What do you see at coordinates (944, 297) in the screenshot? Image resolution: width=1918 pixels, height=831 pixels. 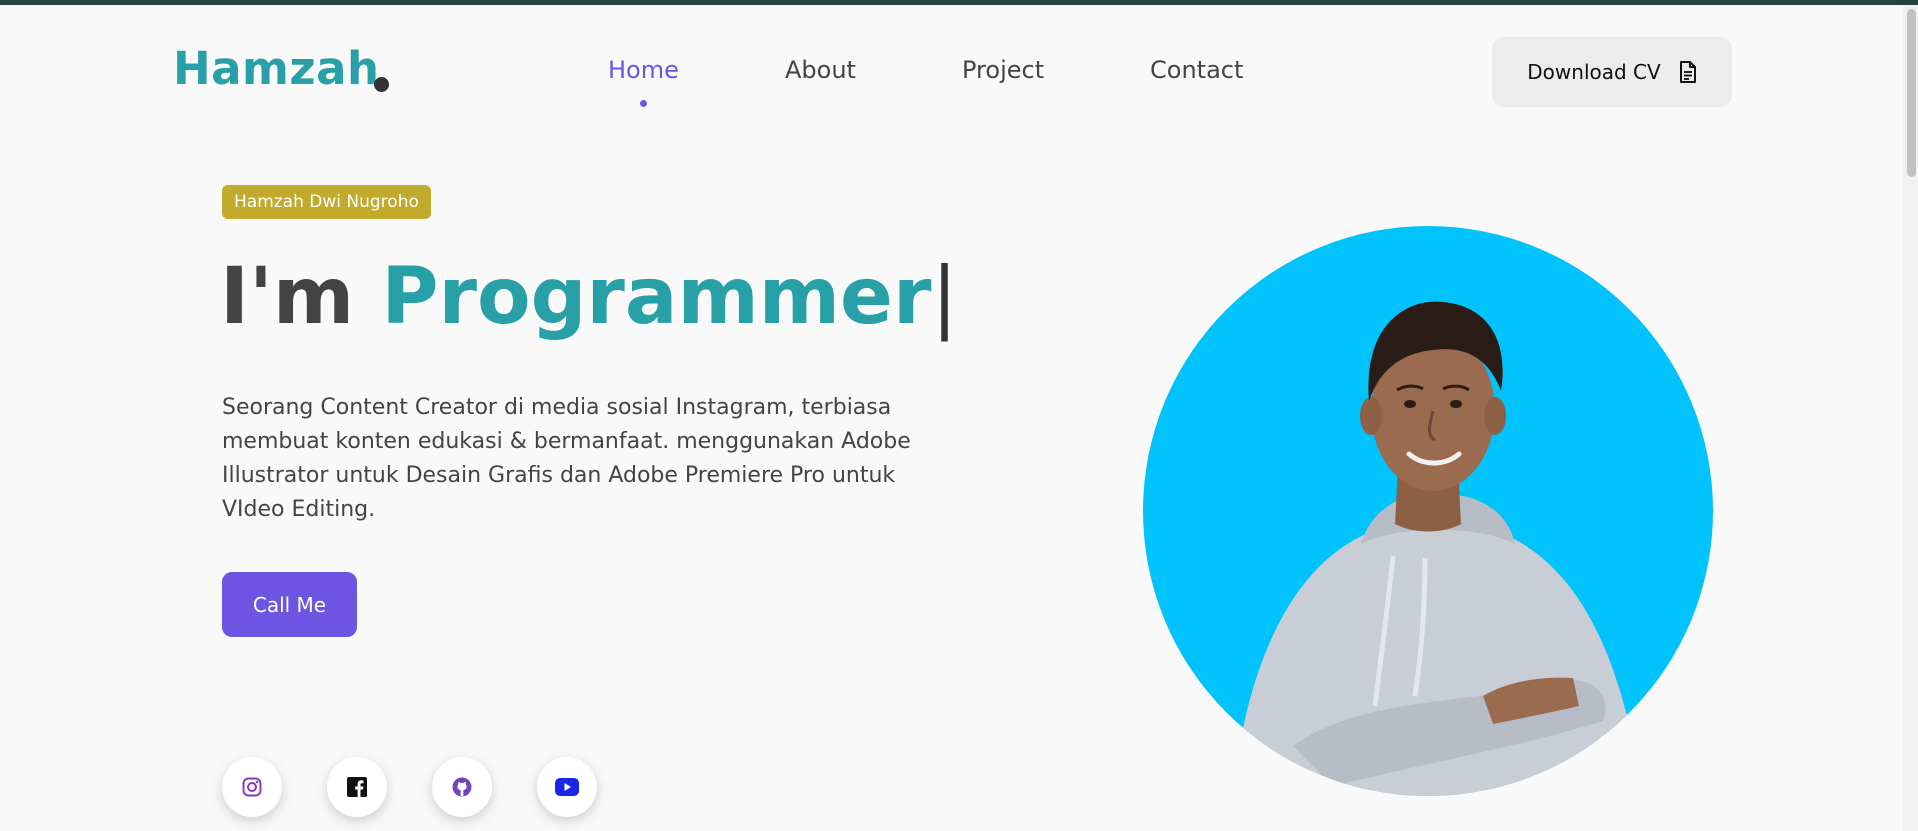 I see `typing-caret: |` at bounding box center [944, 297].